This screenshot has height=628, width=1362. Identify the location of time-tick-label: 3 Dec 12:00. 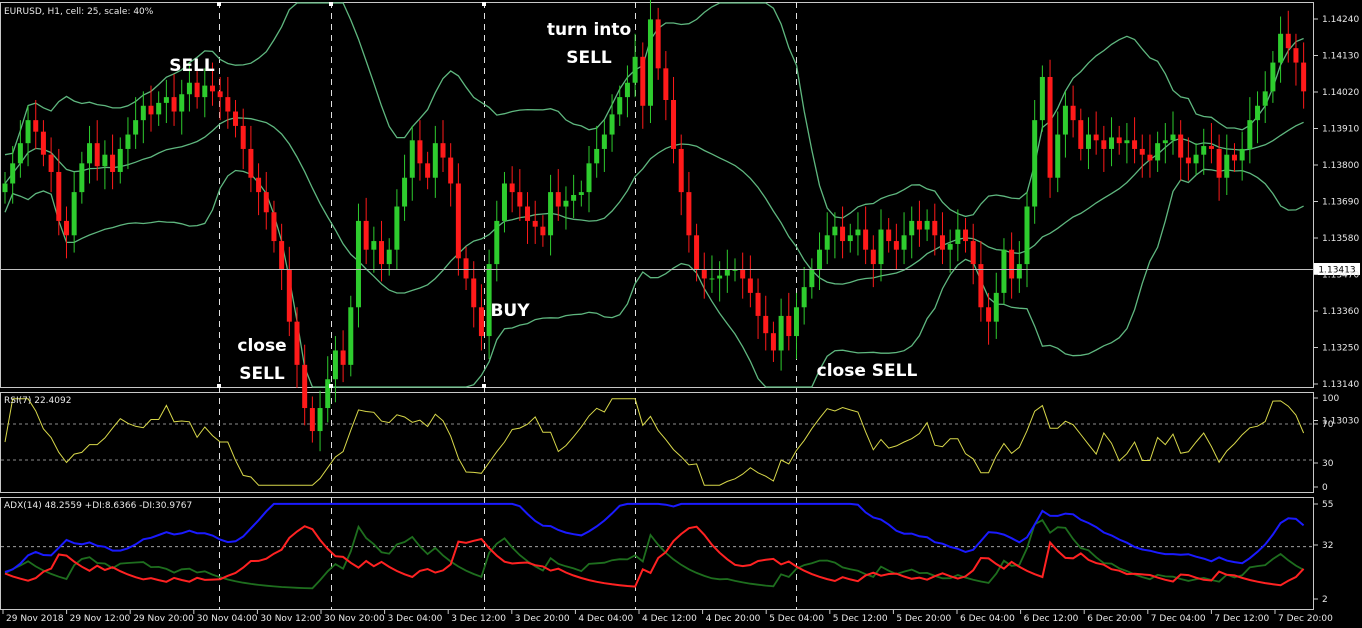
(478, 619).